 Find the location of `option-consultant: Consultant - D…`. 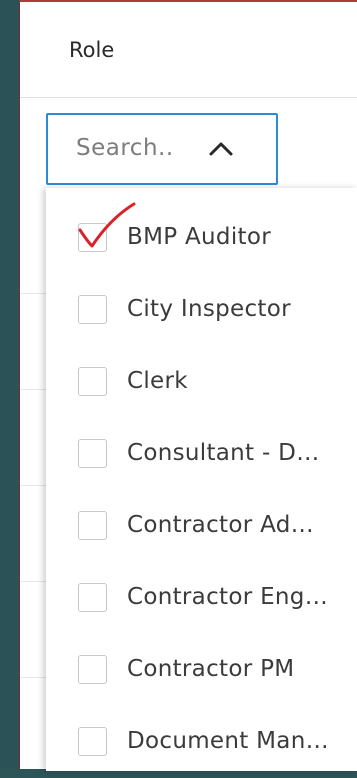

option-consultant: Consultant - D… is located at coordinates (201, 454).